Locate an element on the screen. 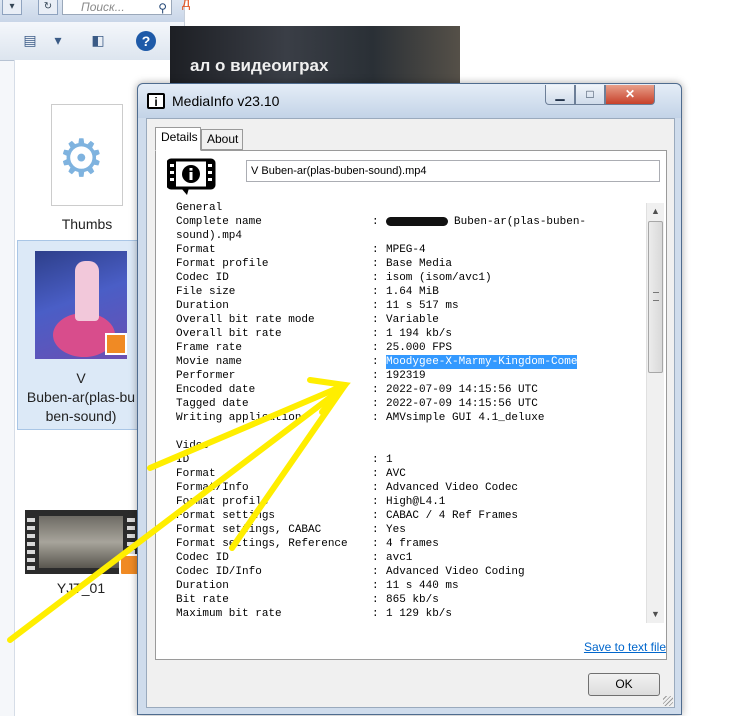  file-name-field: V Buben-ar(plas-buben-sound).mp4 is located at coordinates (453, 171).